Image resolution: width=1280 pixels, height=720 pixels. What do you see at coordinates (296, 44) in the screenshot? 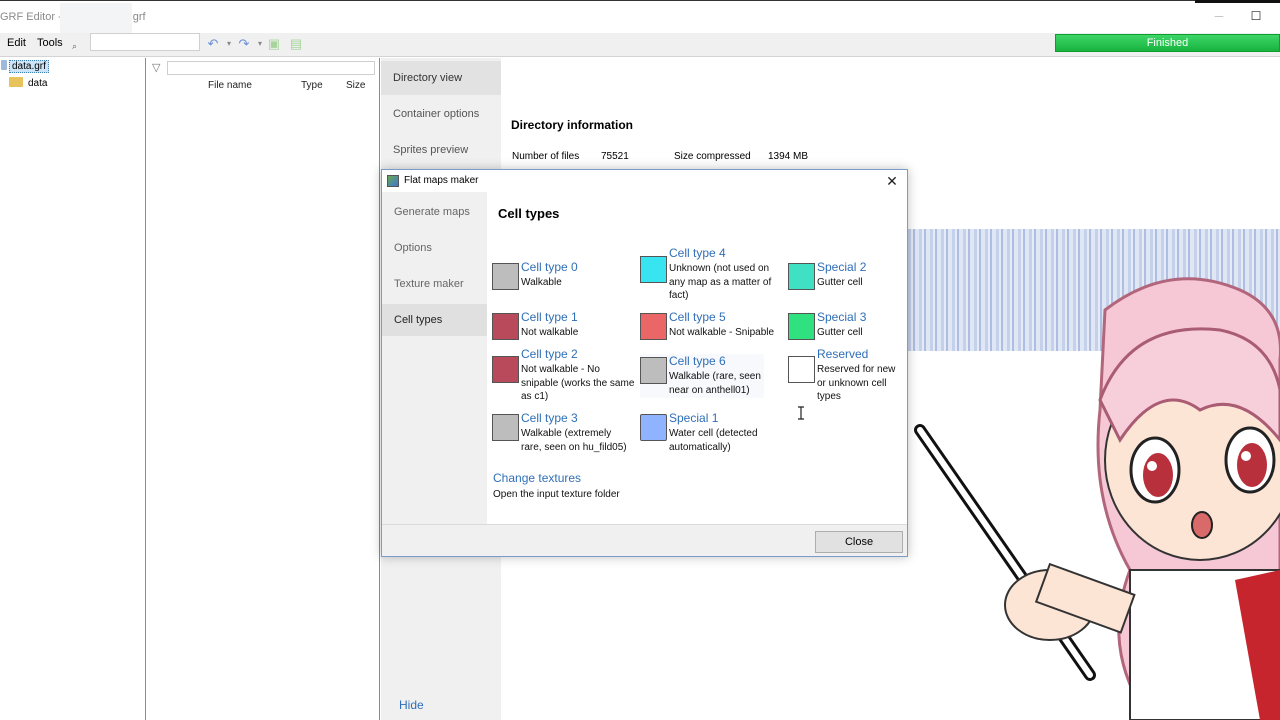
I see `extract-icon: ▤` at bounding box center [296, 44].